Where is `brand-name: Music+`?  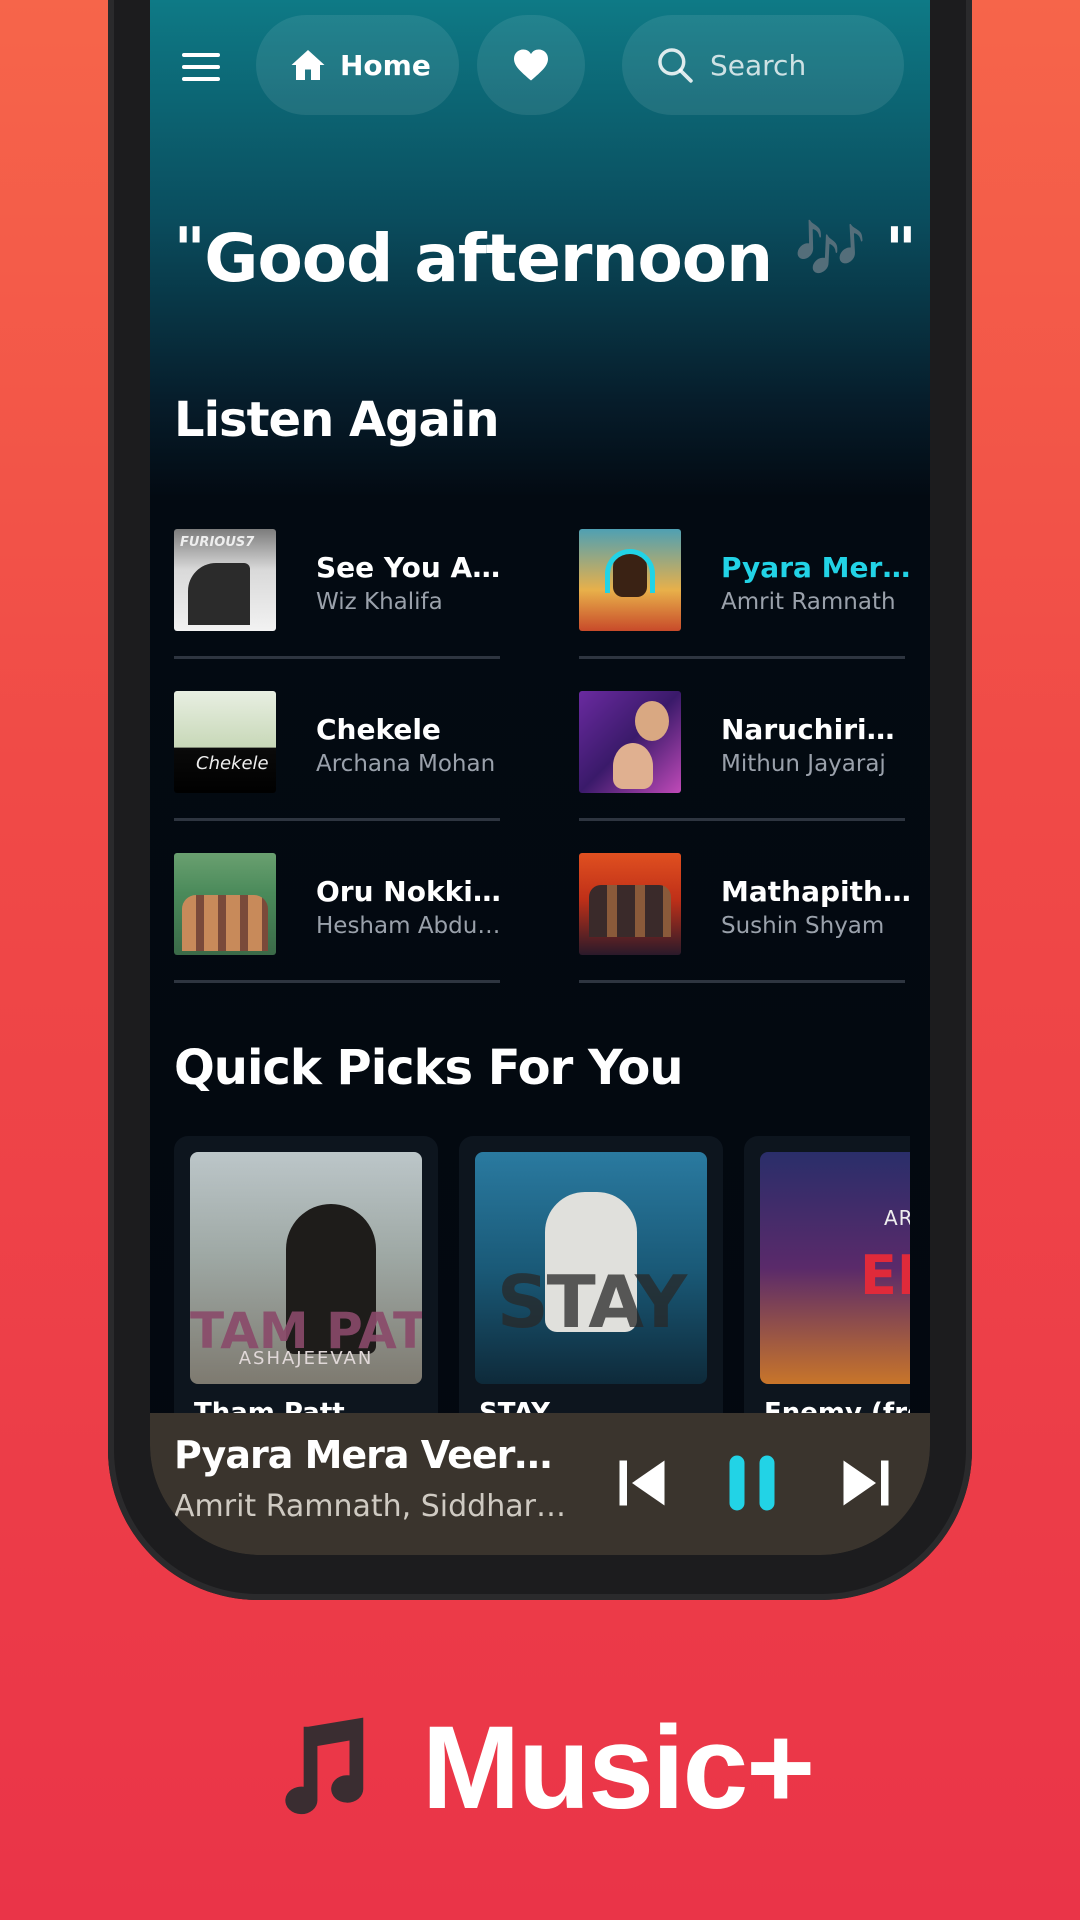
brand-name: Music+ is located at coordinates (618, 1768).